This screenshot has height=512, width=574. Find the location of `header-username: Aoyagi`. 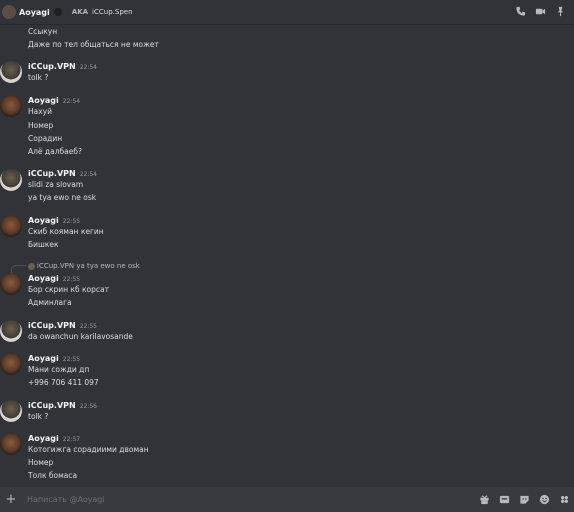

header-username: Aoyagi is located at coordinates (34, 12).